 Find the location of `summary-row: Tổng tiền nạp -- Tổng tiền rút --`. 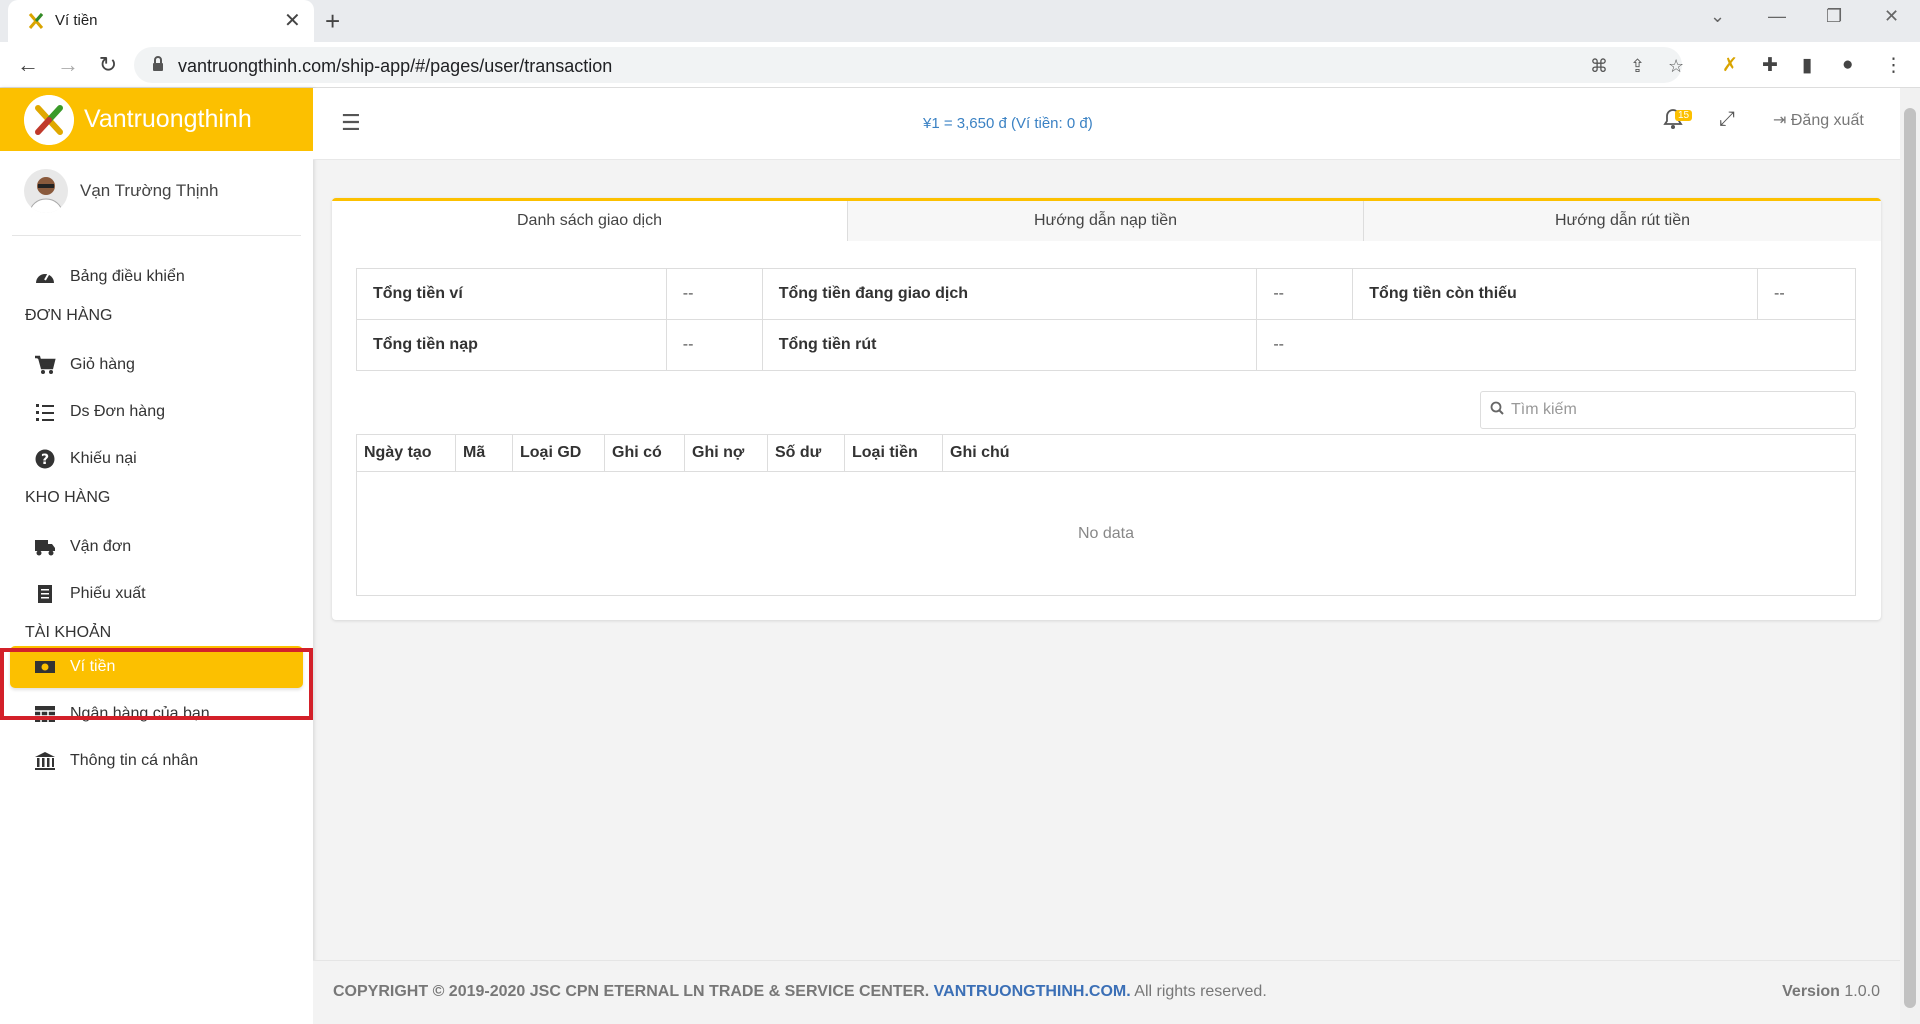

summary-row: Tổng tiền nạp -- Tổng tiền rút -- is located at coordinates (1106, 345).